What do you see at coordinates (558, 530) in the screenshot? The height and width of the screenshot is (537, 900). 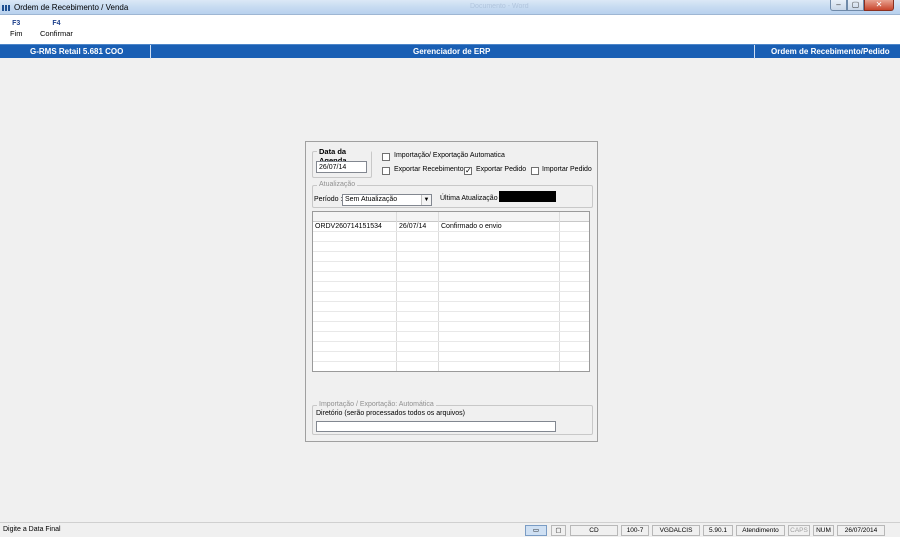 I see `clipboard-icon: ▢` at bounding box center [558, 530].